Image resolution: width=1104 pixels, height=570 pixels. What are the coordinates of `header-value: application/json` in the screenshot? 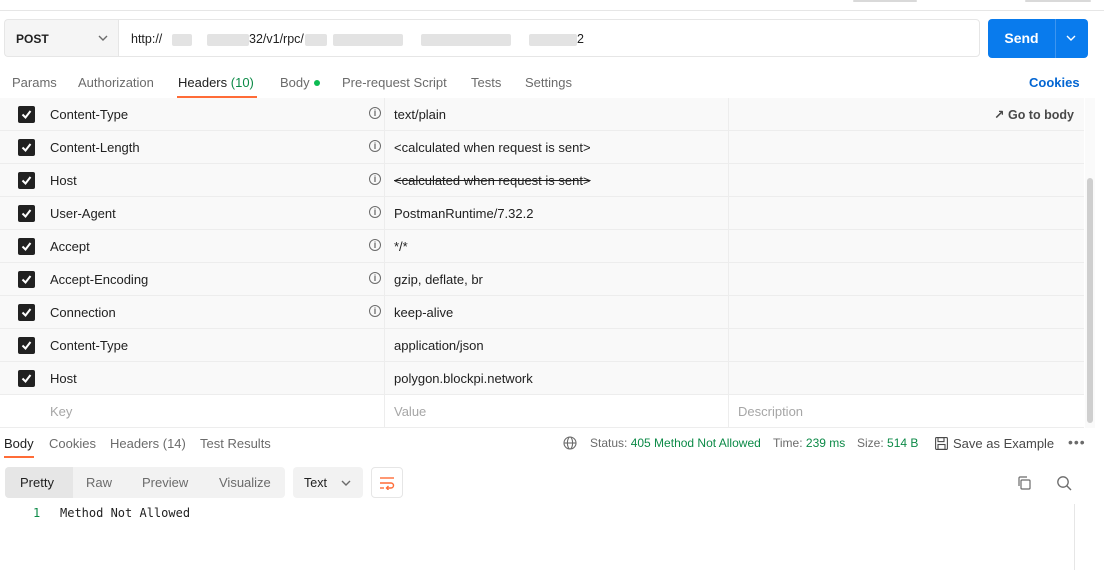 It's located at (439, 345).